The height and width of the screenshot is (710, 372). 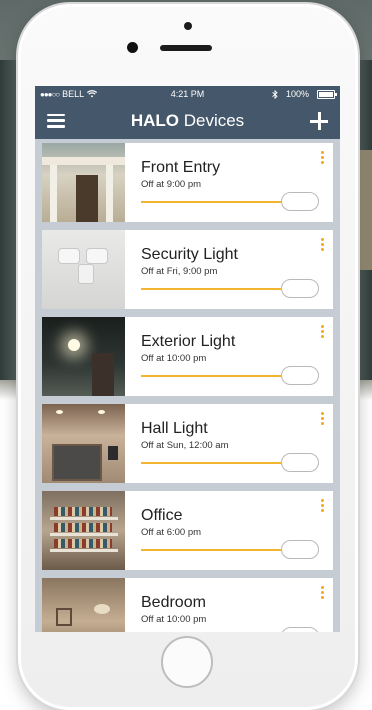 What do you see at coordinates (188, 341) in the screenshot?
I see `device-name: Exterior Light` at bounding box center [188, 341].